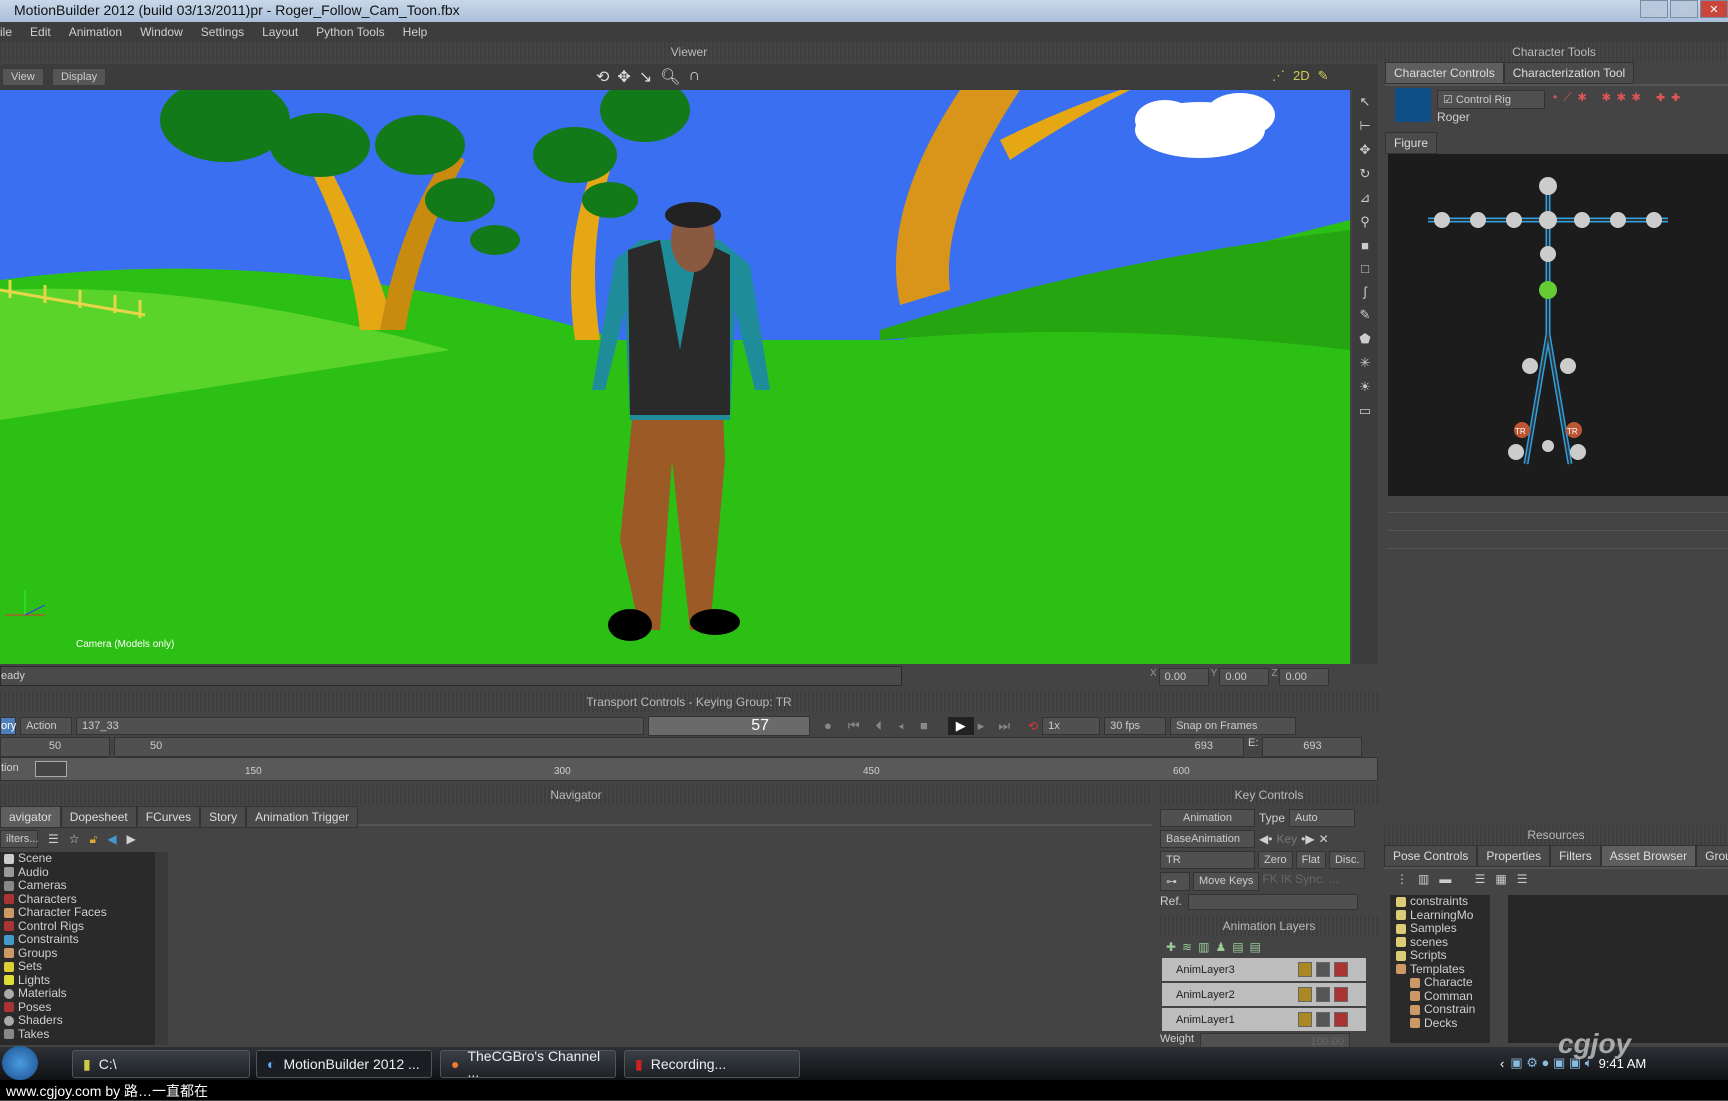 The image size is (1728, 1101). What do you see at coordinates (8, 726) in the screenshot?
I see `mode-button: ory` at bounding box center [8, 726].